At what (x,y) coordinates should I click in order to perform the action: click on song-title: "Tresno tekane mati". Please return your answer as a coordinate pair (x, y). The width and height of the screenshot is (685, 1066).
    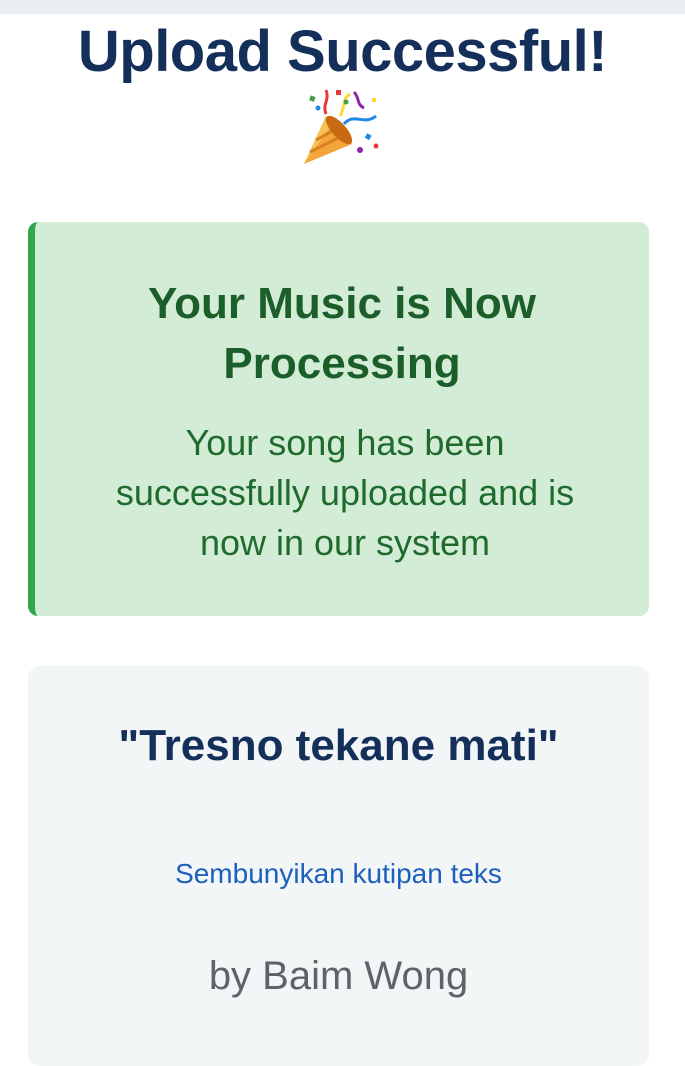
    Looking at the image, I should click on (338, 745).